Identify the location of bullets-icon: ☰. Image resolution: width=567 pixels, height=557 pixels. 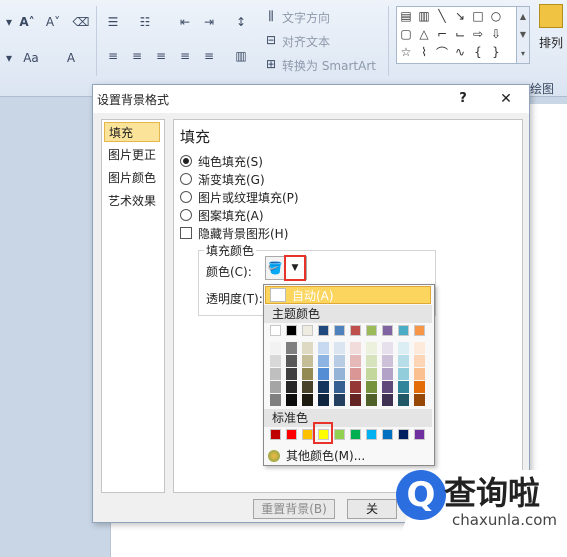
(113, 22).